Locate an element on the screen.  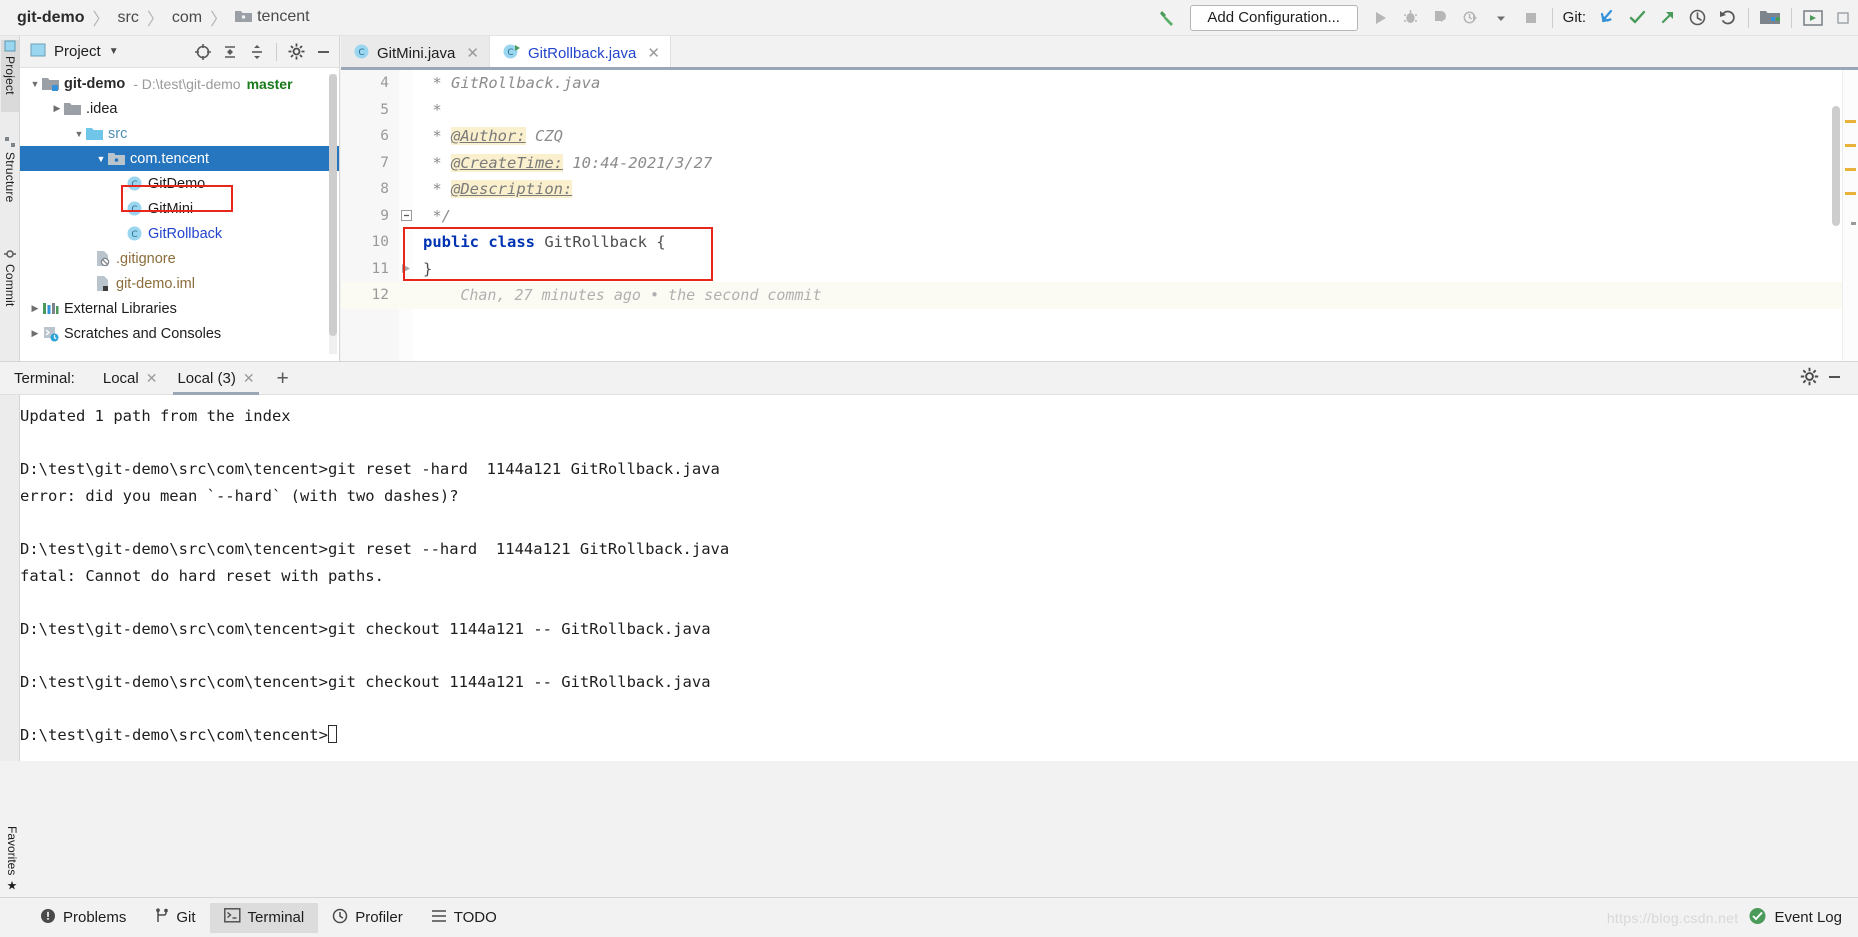
terminal-prompt: D:\test\git-demo\src\com\tencent> is located at coordinates (174, 735).